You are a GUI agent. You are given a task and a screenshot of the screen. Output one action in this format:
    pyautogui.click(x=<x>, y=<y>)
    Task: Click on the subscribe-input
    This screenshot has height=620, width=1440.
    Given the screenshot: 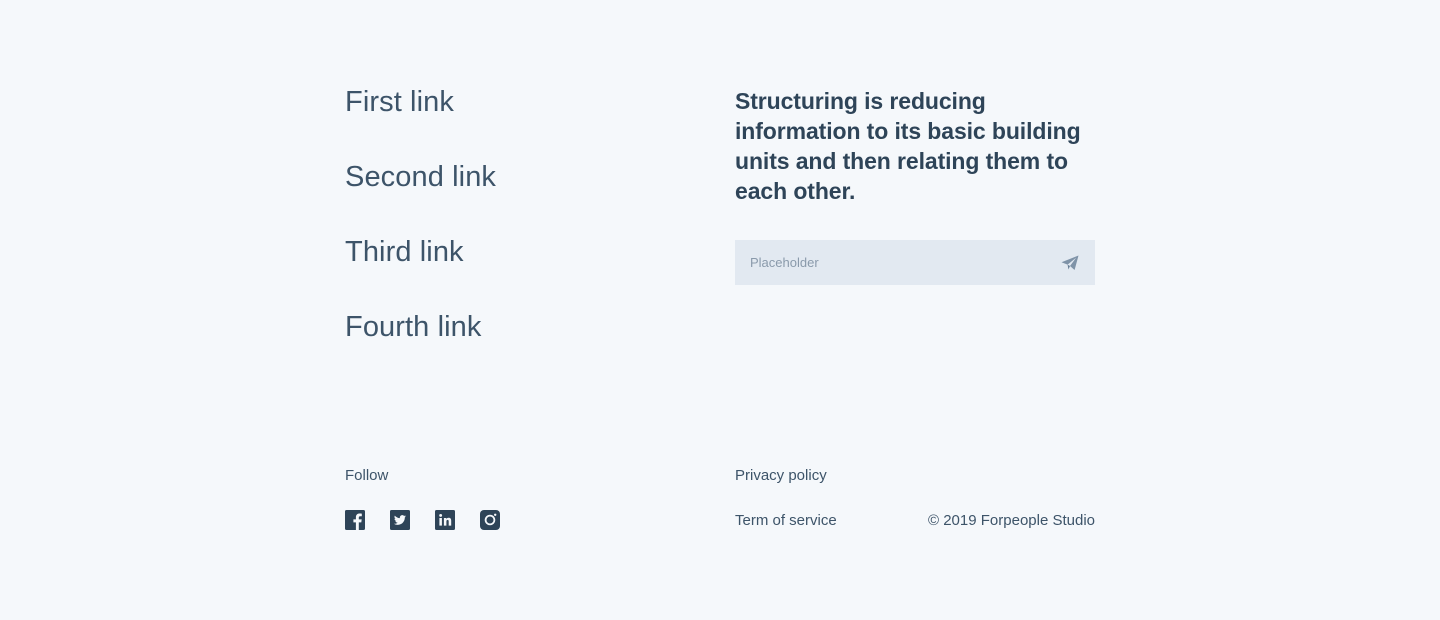 What is the action you would take?
    pyautogui.click(x=890, y=262)
    